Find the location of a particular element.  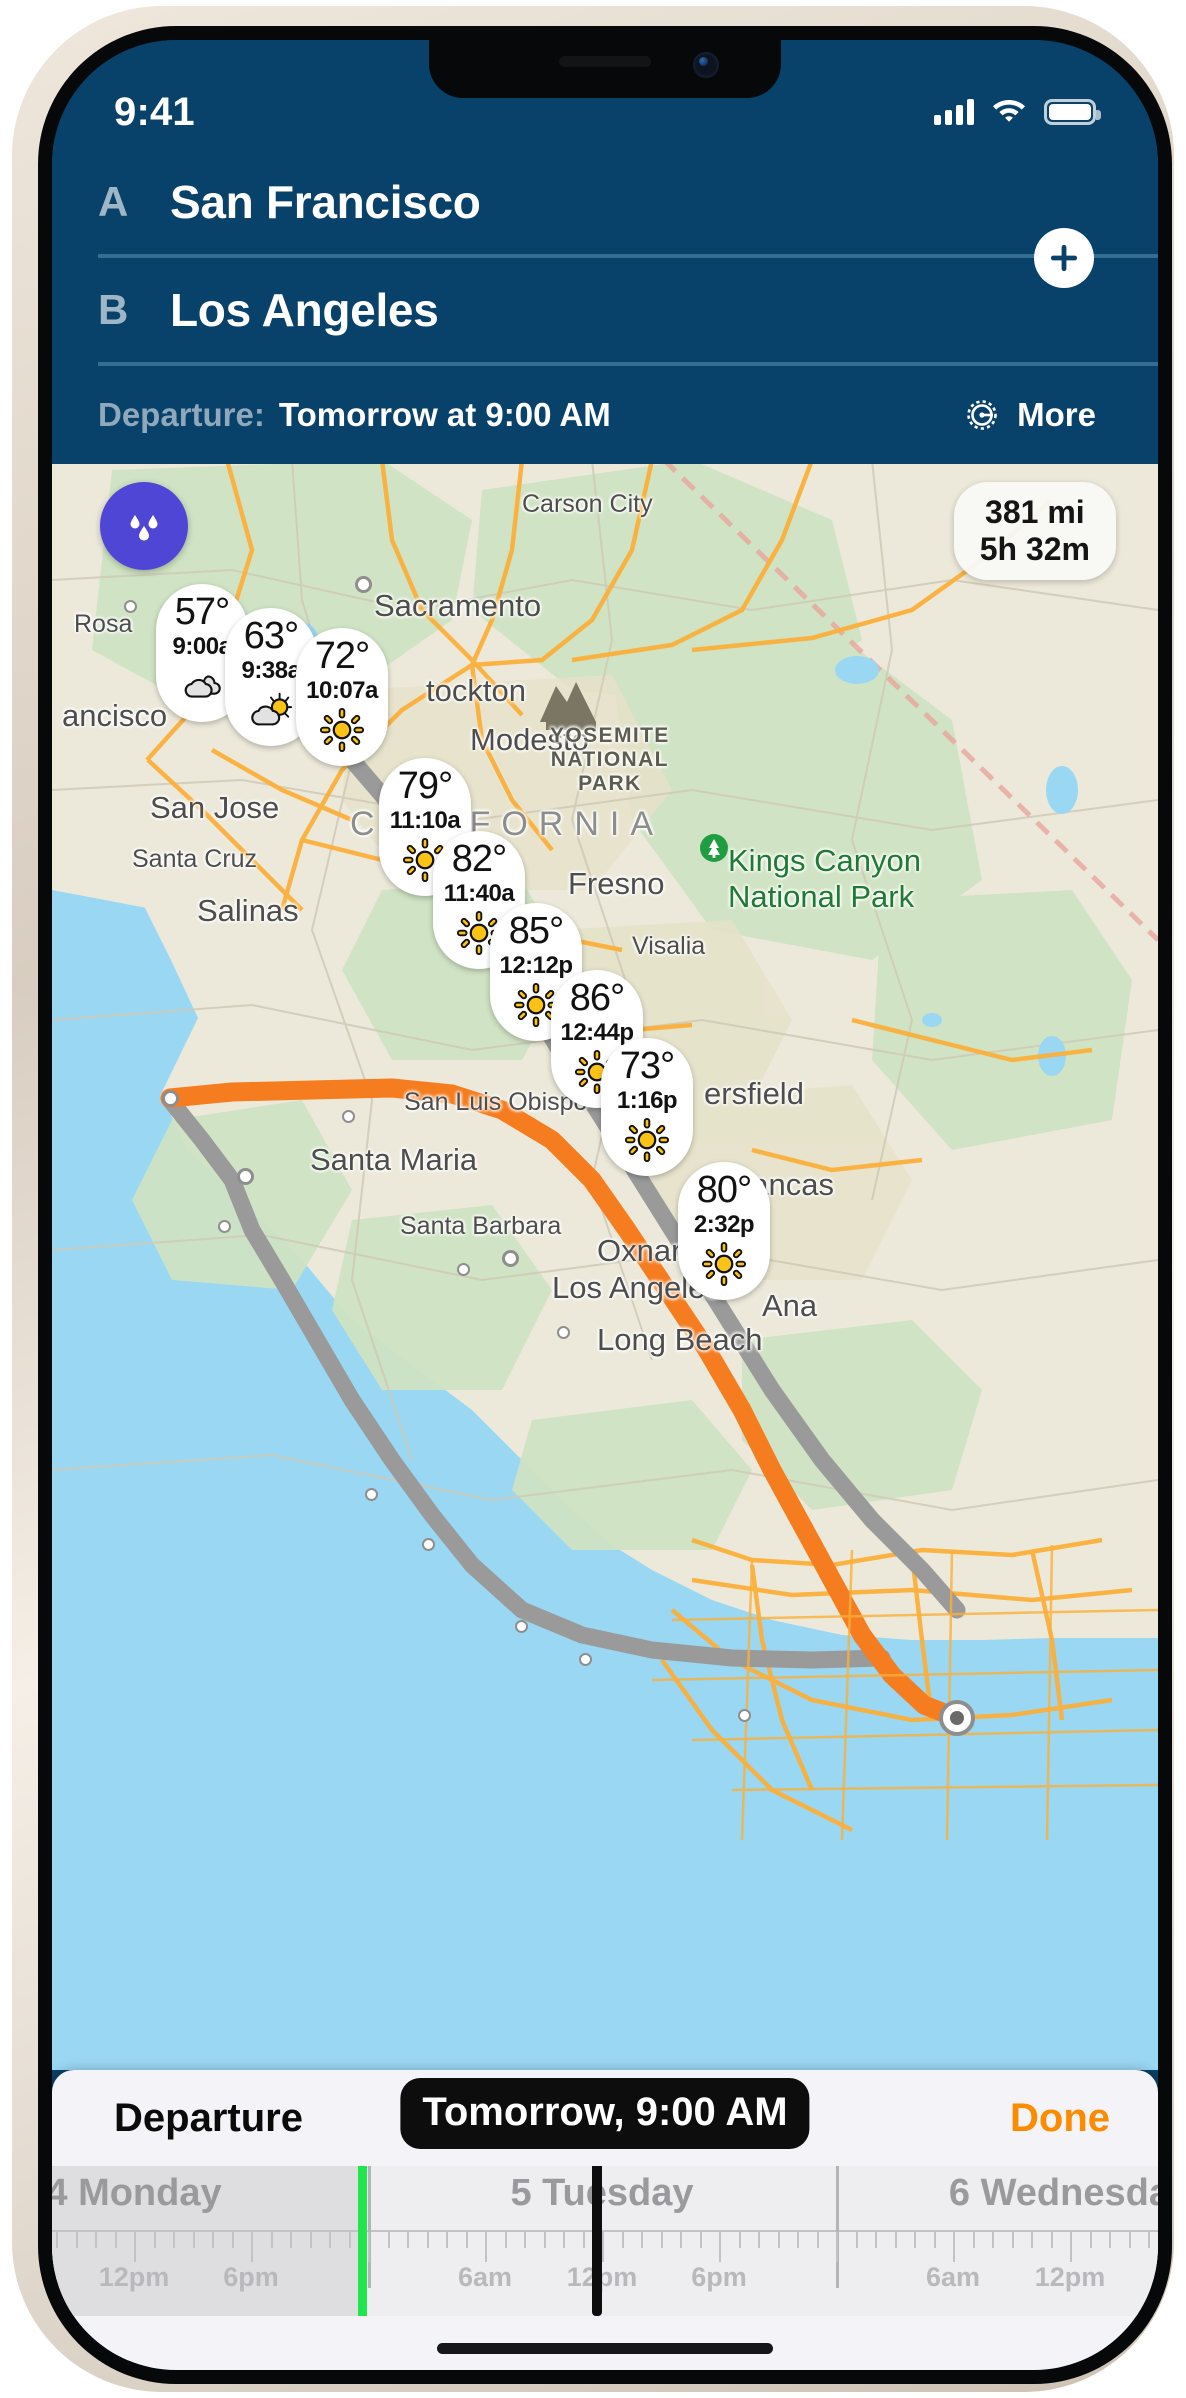

origin-row: A San Francisco is located at coordinates (605, 202).